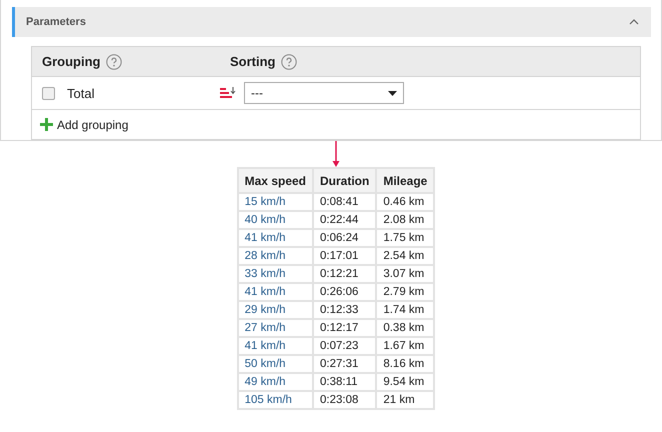 Image resolution: width=662 pixels, height=432 pixels. Describe the element at coordinates (275, 400) in the screenshot. I see `table-cell: 105 km/h` at that location.